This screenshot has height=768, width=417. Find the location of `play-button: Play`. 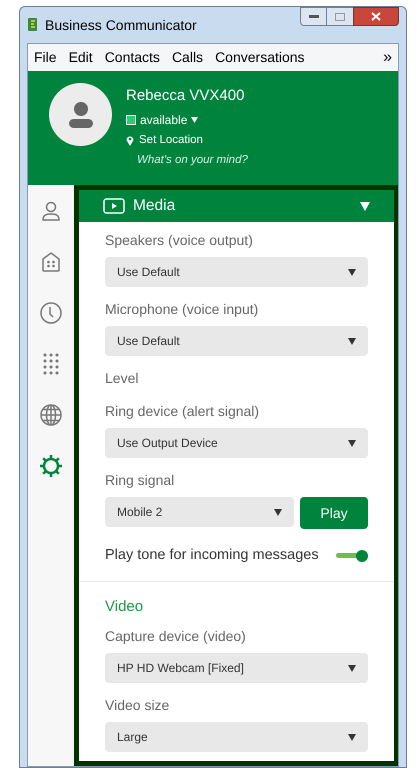

play-button: Play is located at coordinates (334, 513).